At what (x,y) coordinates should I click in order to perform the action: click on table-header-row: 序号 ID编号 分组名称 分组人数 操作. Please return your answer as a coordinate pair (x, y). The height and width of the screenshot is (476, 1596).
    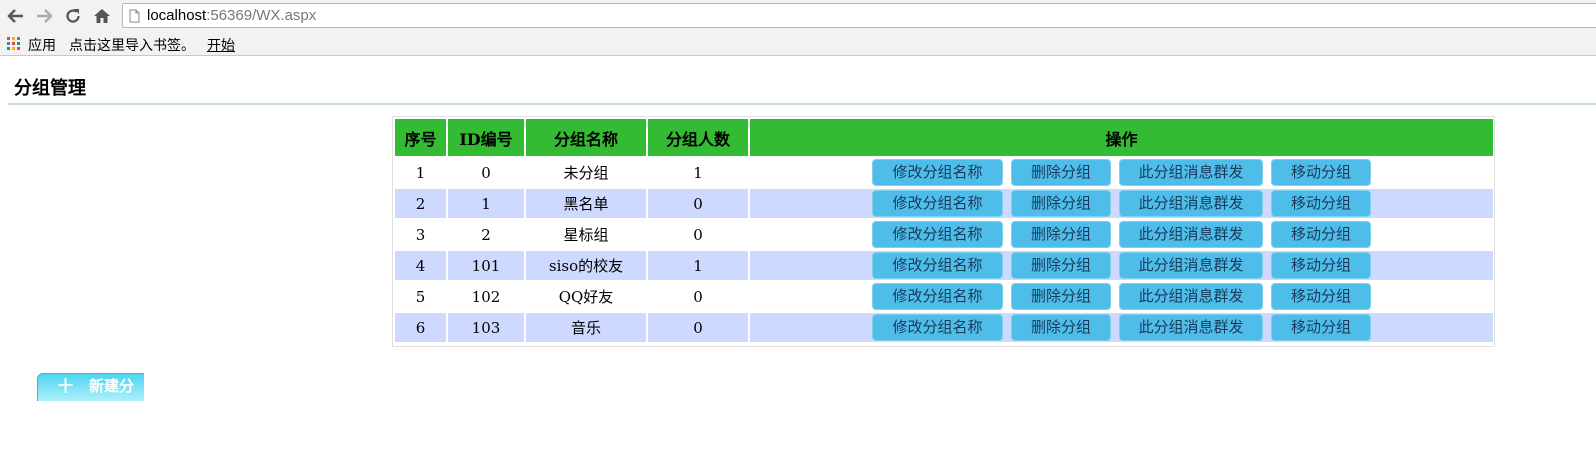
    Looking at the image, I should click on (944, 138).